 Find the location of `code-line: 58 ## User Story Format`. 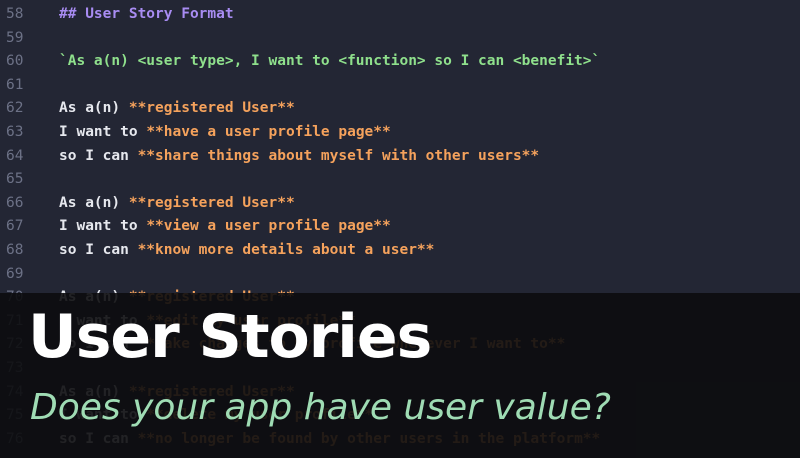

code-line: 58 ## User Story Format is located at coordinates (400, 15).